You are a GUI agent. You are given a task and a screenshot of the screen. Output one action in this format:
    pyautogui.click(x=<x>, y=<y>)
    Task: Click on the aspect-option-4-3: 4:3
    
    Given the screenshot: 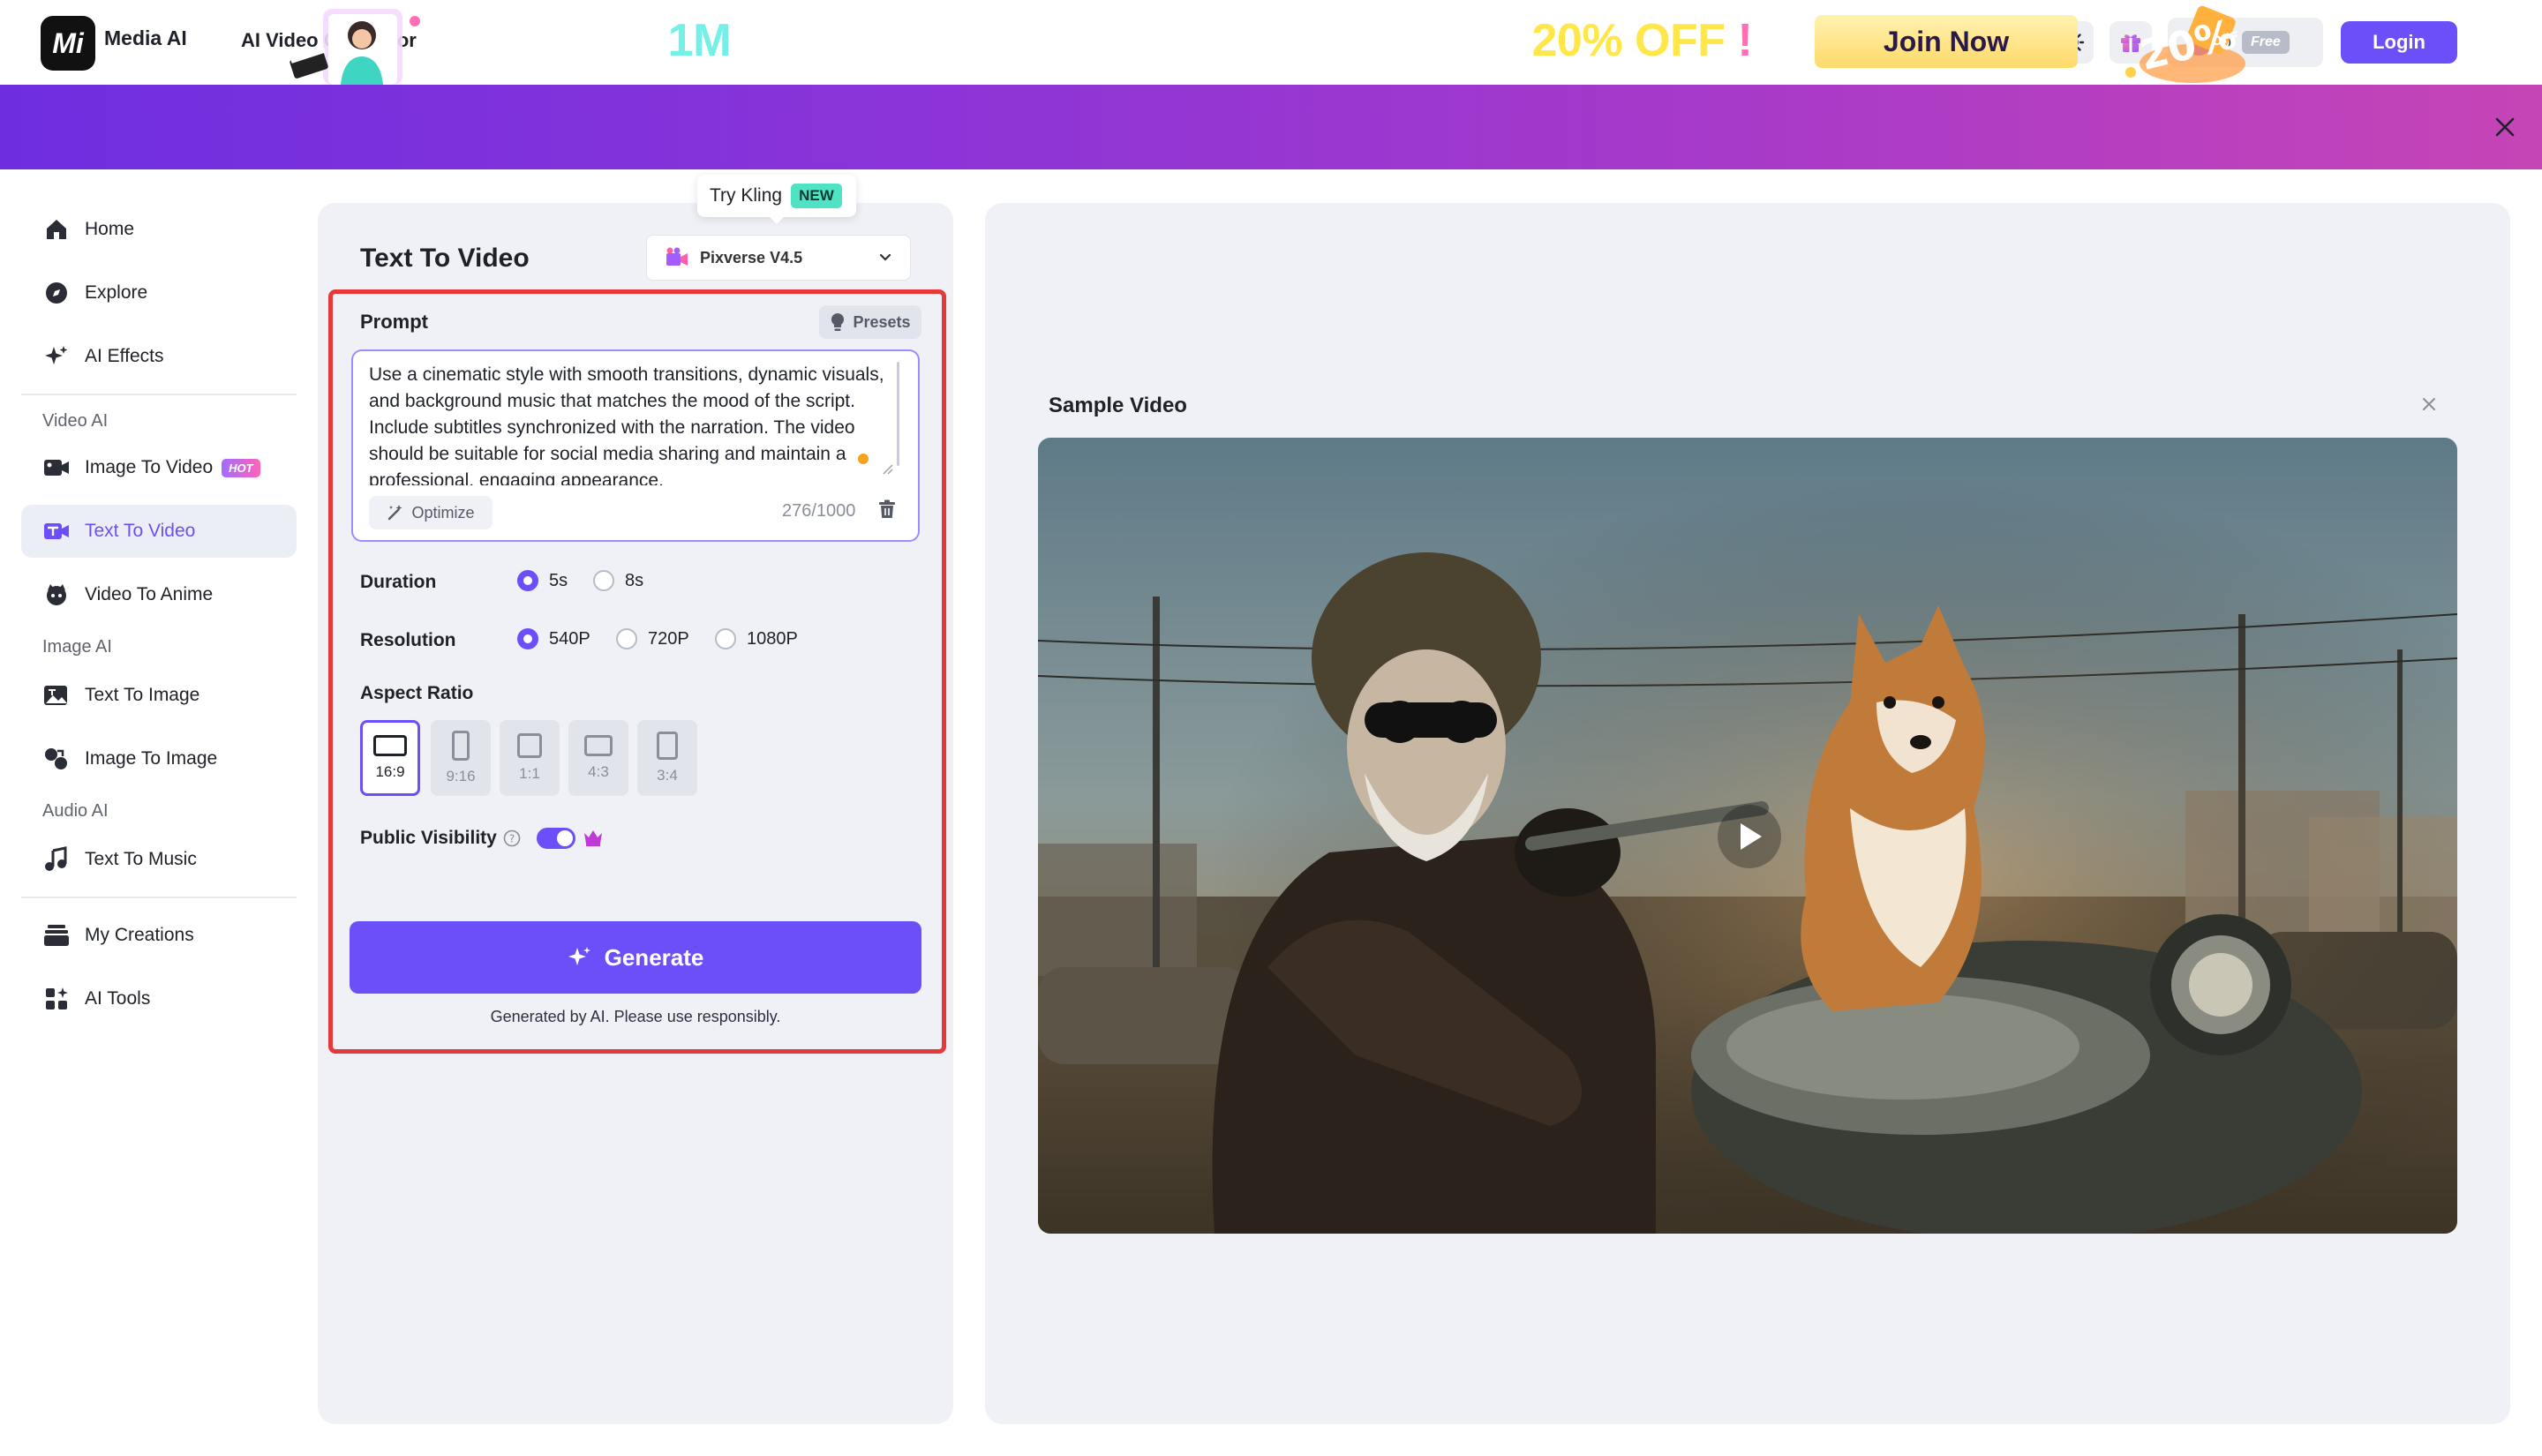 What is the action you would take?
    pyautogui.click(x=598, y=758)
    